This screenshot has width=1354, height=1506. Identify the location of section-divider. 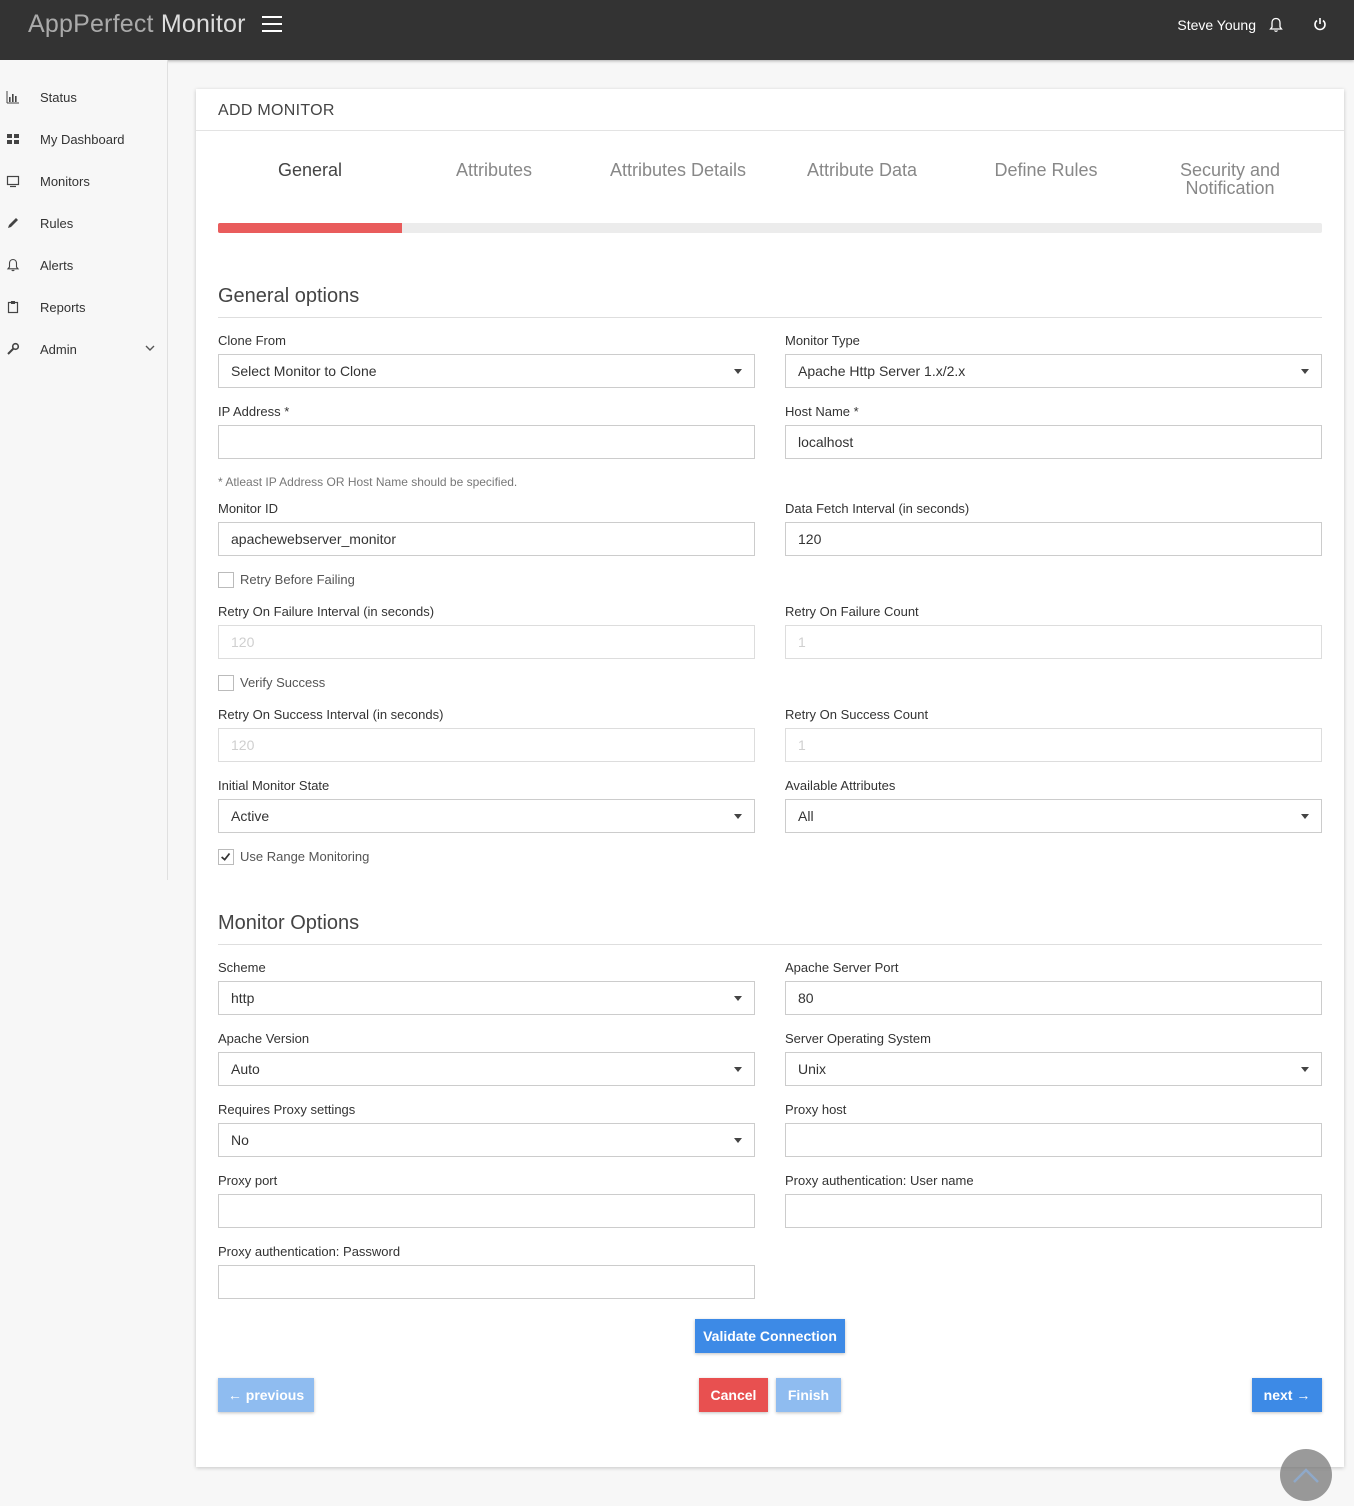
(770, 944).